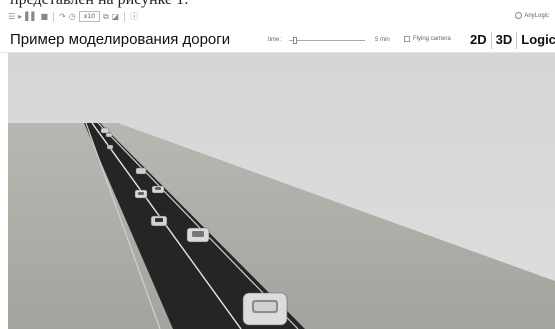 This screenshot has height=329, width=555. Describe the element at coordinates (407, 39) in the screenshot. I see `flying-camera-checkbox` at that location.